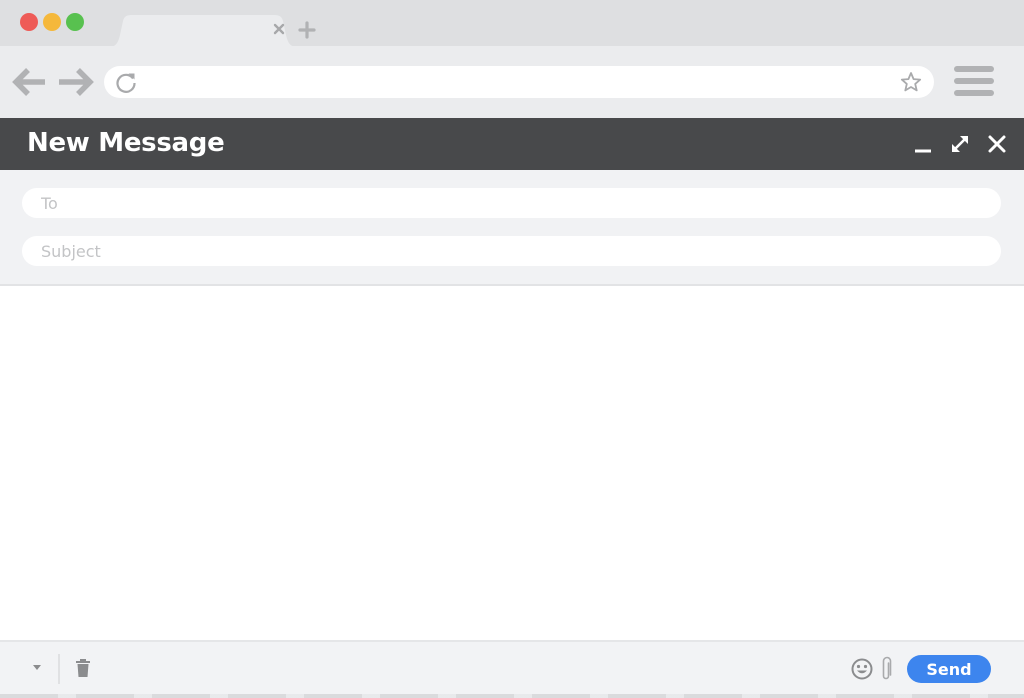 The image size is (1024, 698). I want to click on reload-icon, so click(126, 82).